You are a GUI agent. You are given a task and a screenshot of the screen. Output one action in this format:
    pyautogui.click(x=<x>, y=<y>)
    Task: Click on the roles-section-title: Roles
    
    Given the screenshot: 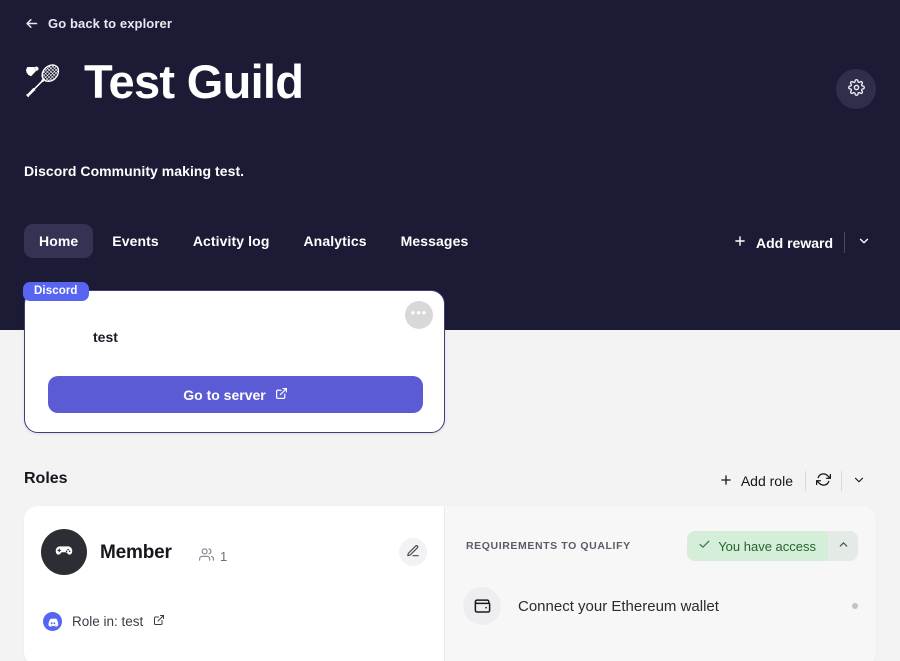 What is the action you would take?
    pyautogui.click(x=46, y=478)
    